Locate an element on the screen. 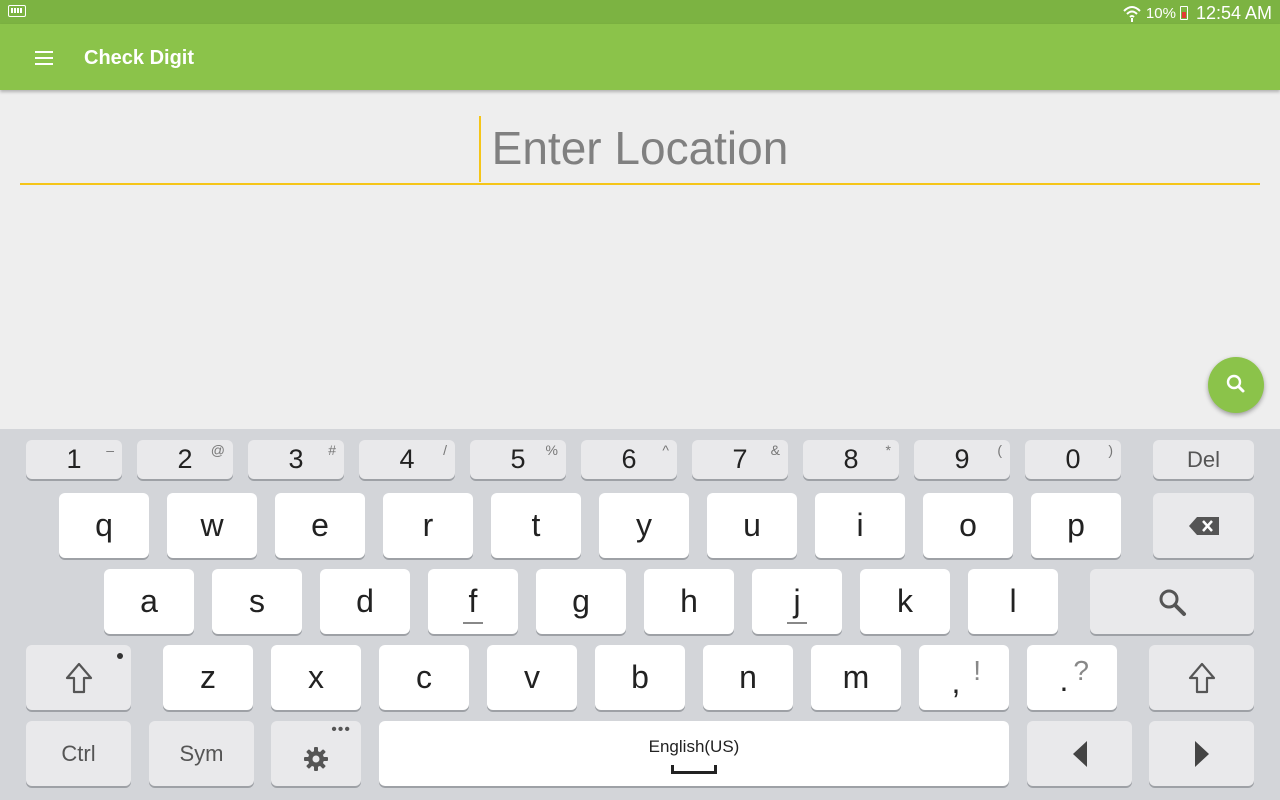  key-label: x is located at coordinates (316, 677).